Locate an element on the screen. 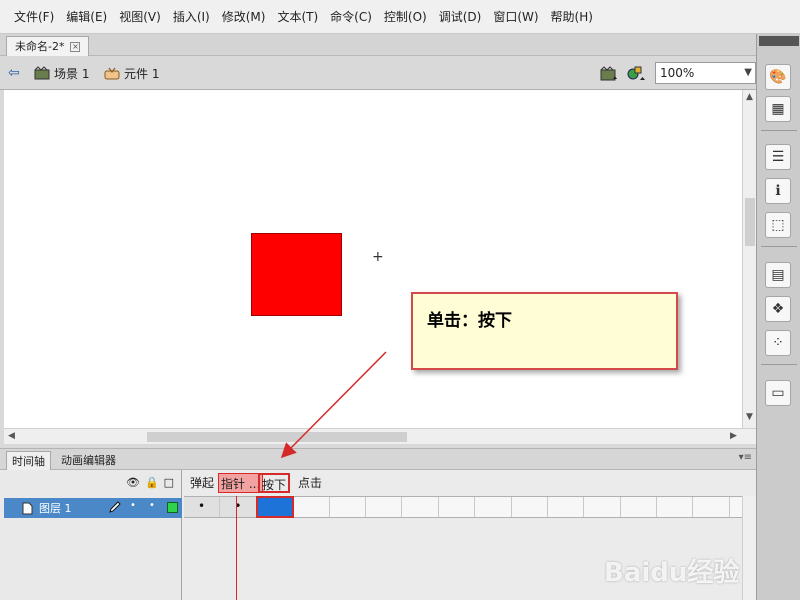 Image resolution: width=800 pixels, height=600 pixels. back-arrow-icon: ⇦ is located at coordinates (14, 73).